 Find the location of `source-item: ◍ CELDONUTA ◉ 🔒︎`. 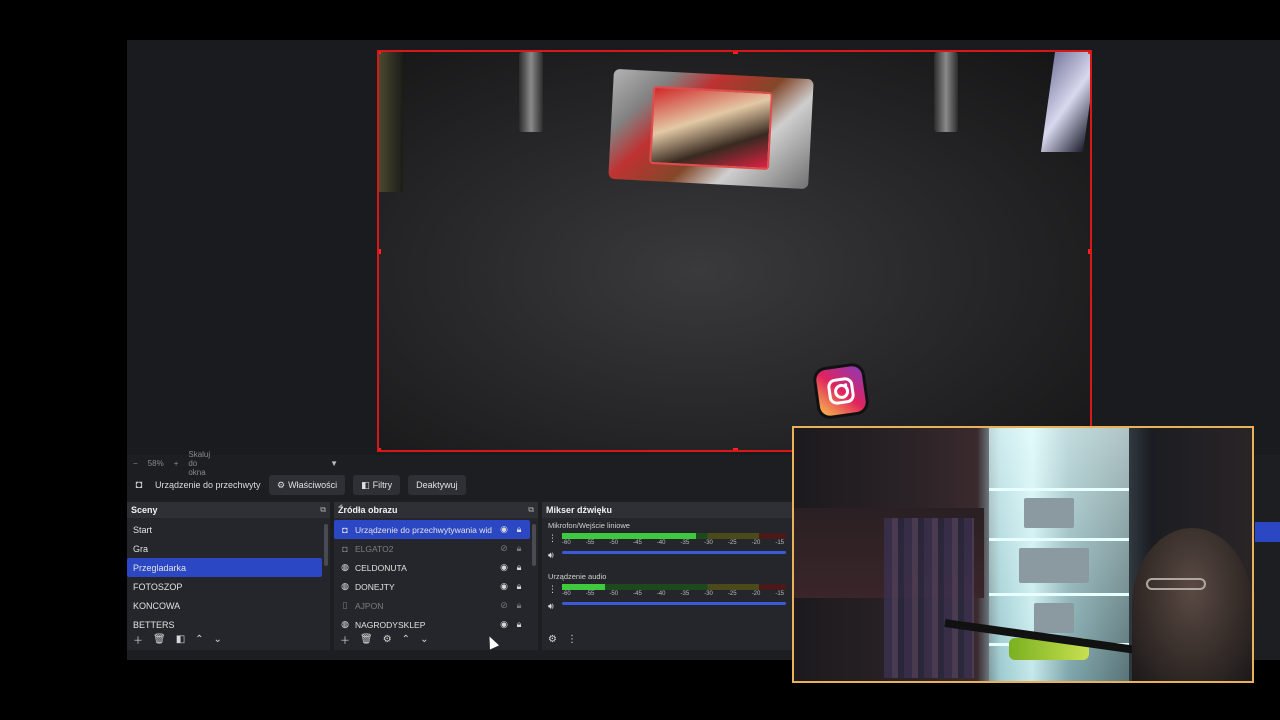

source-item: ◍ CELDONUTA ◉ 🔒︎ is located at coordinates (432, 567).